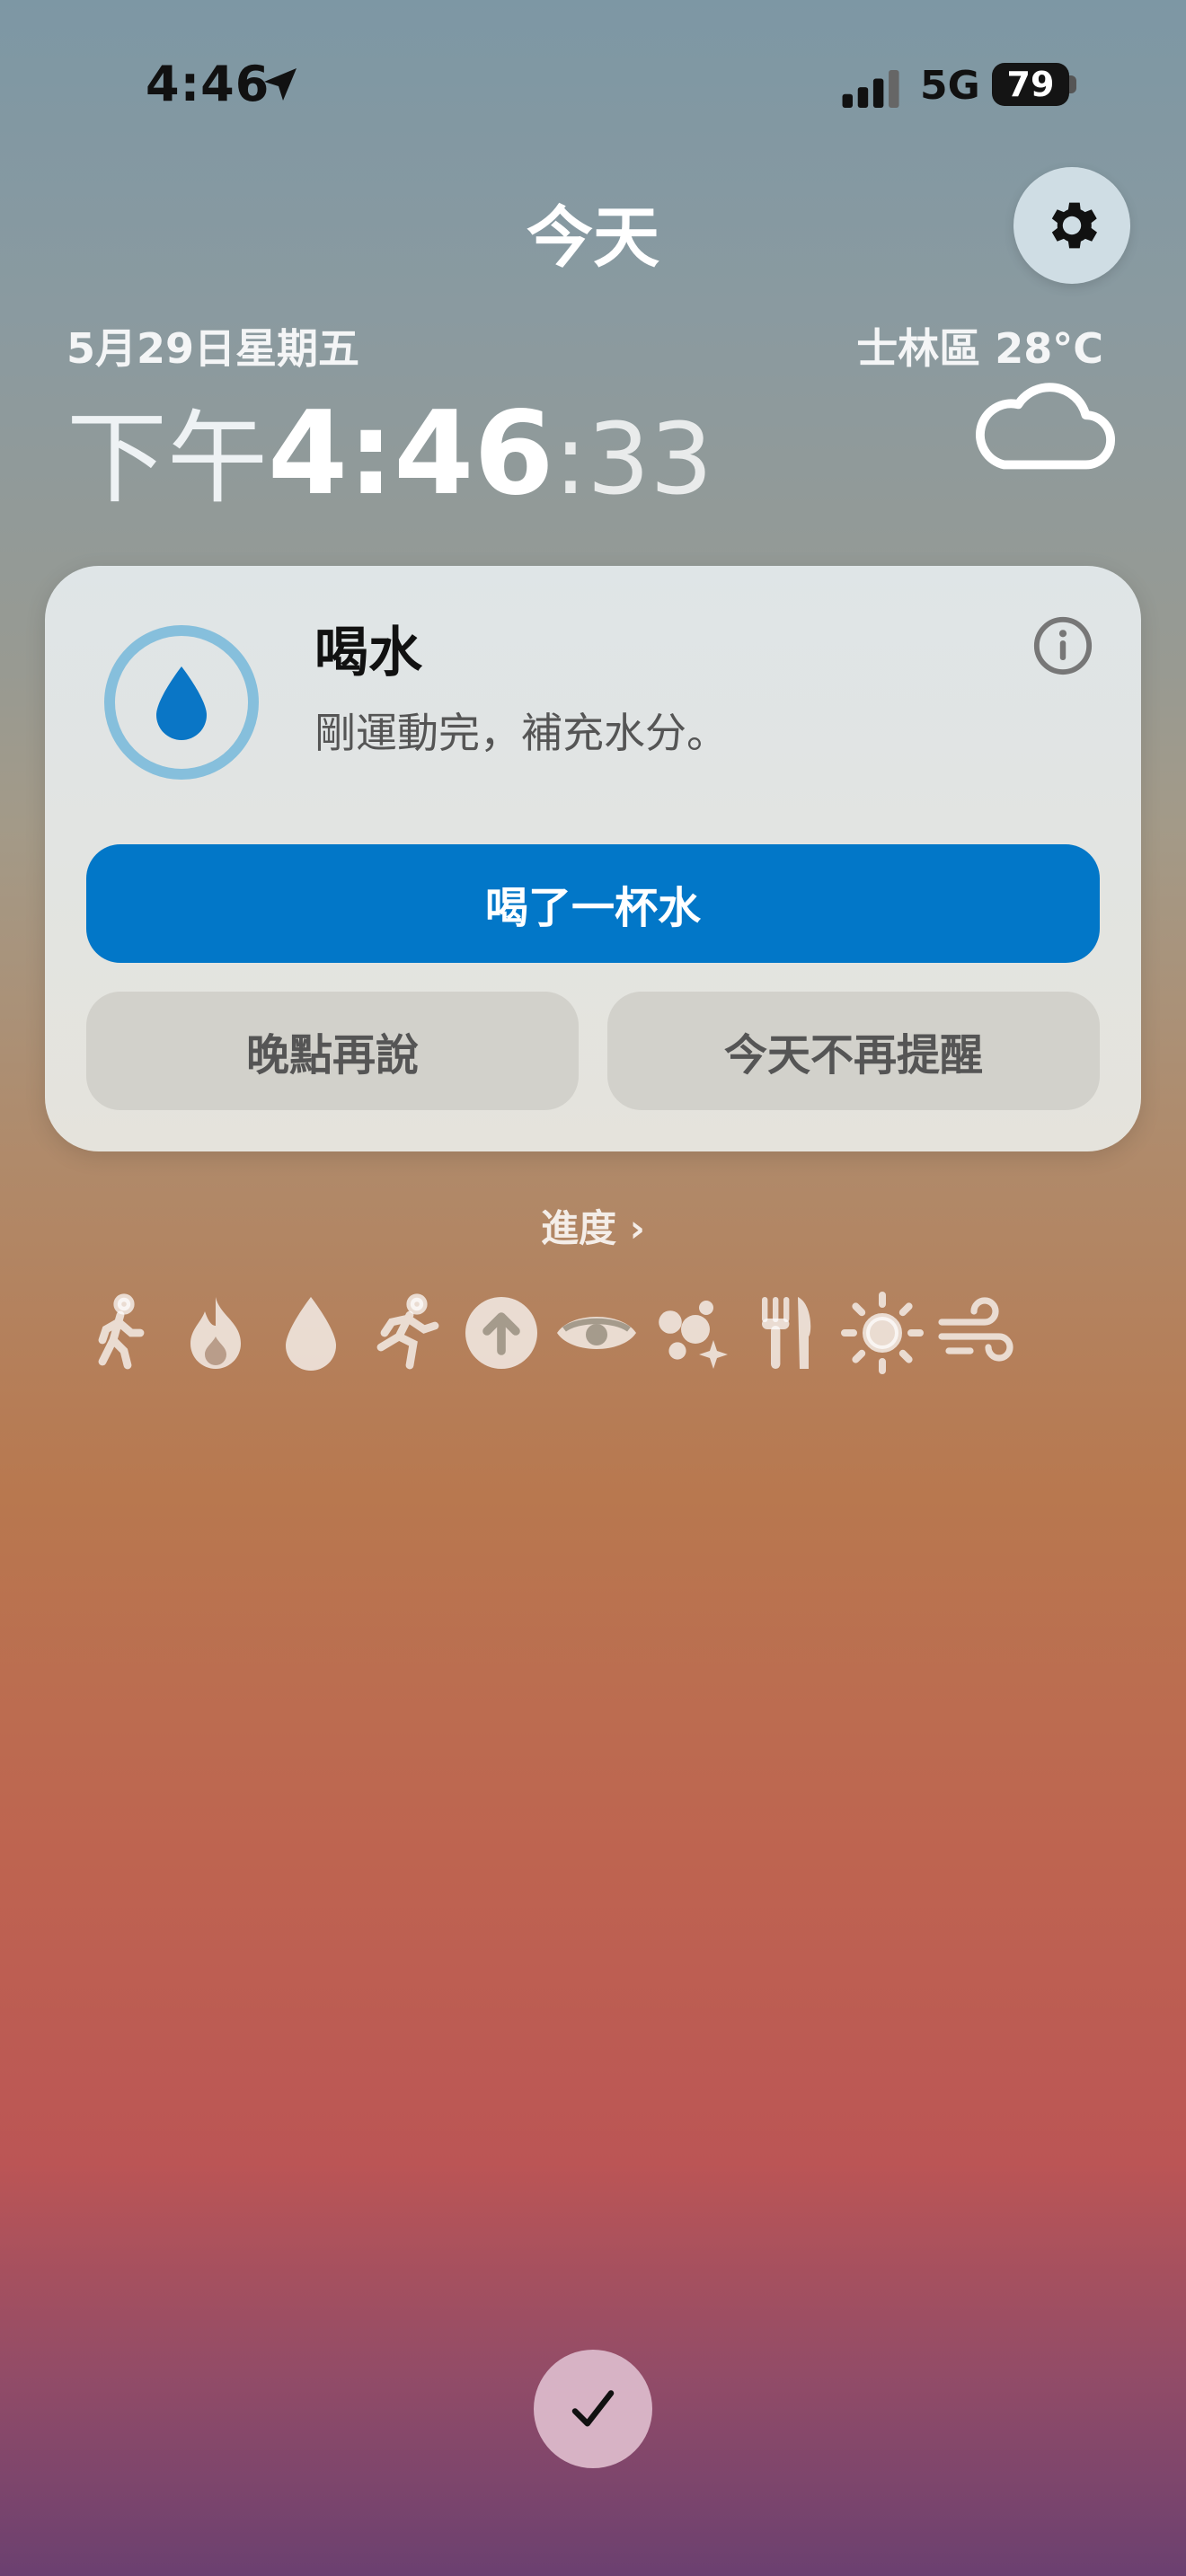 This screenshot has width=1186, height=2576. I want to click on chevron-right-icon: ›, so click(637, 1228).